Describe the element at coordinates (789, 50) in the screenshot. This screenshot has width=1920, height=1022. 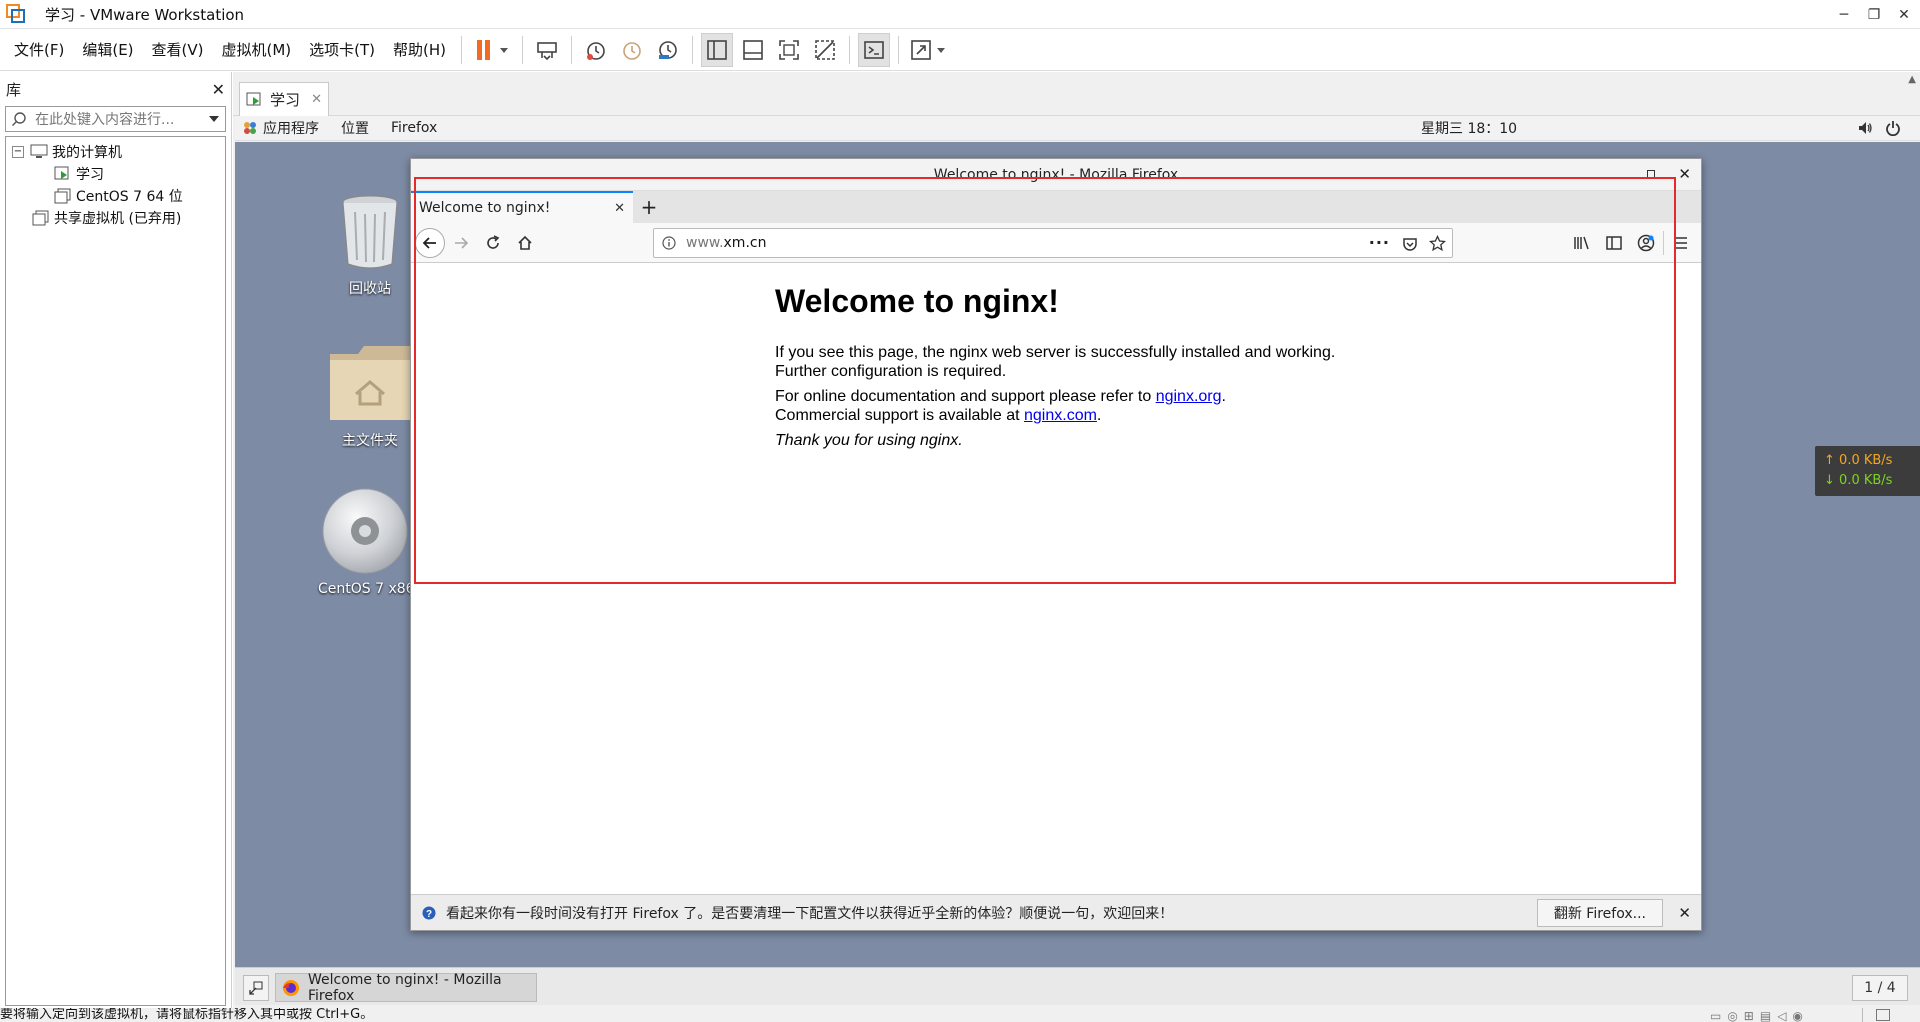
I see `full-screen-icon` at that location.